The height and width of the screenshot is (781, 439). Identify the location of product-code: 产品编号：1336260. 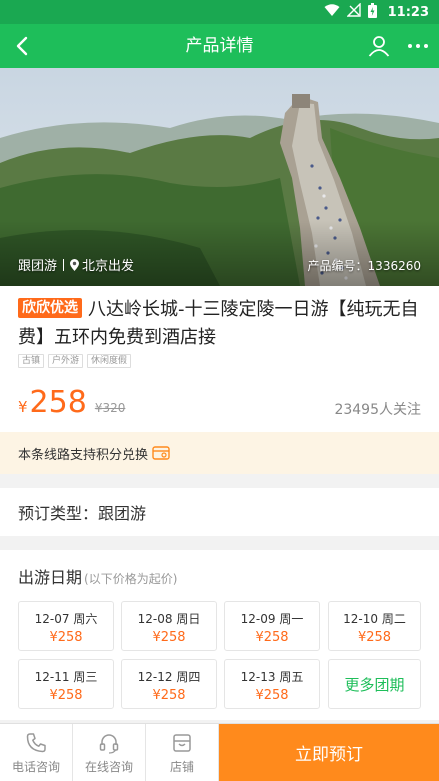
(364, 265).